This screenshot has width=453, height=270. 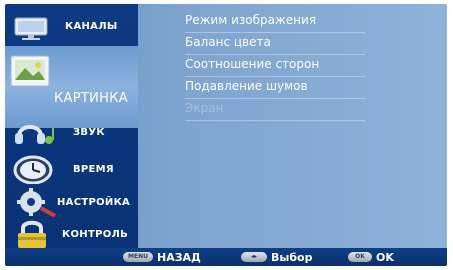 I want to click on sidebar-item-label: КОНТРОЛЬ, so click(x=95, y=234).